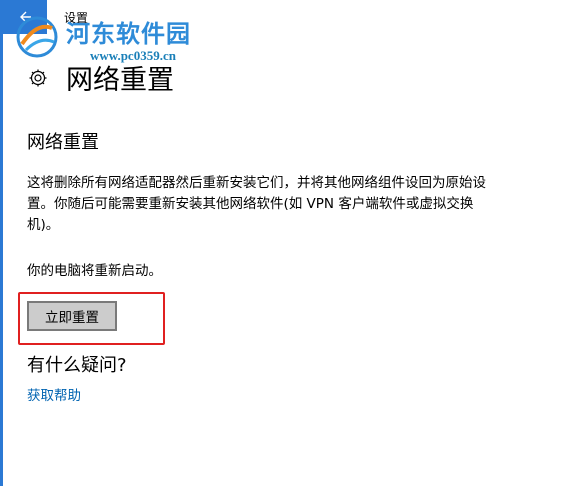  What do you see at coordinates (94, 271) in the screenshot?
I see `restart-note: 你的电脑将重新启动。` at bounding box center [94, 271].